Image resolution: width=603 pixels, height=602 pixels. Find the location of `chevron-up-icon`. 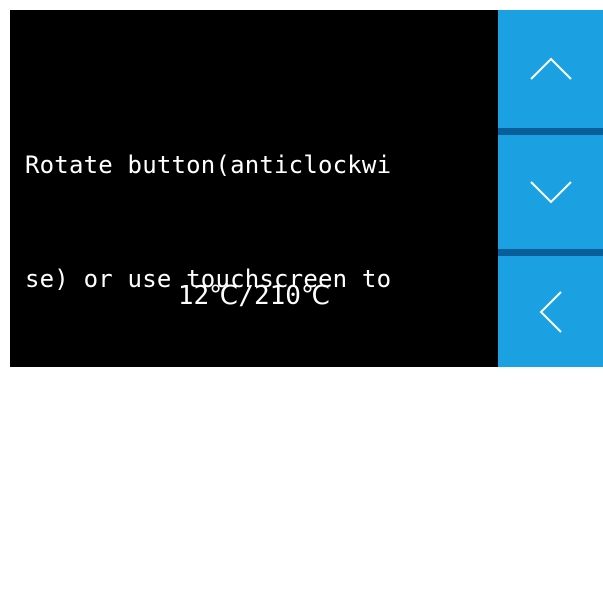

chevron-up-icon is located at coordinates (551, 69).